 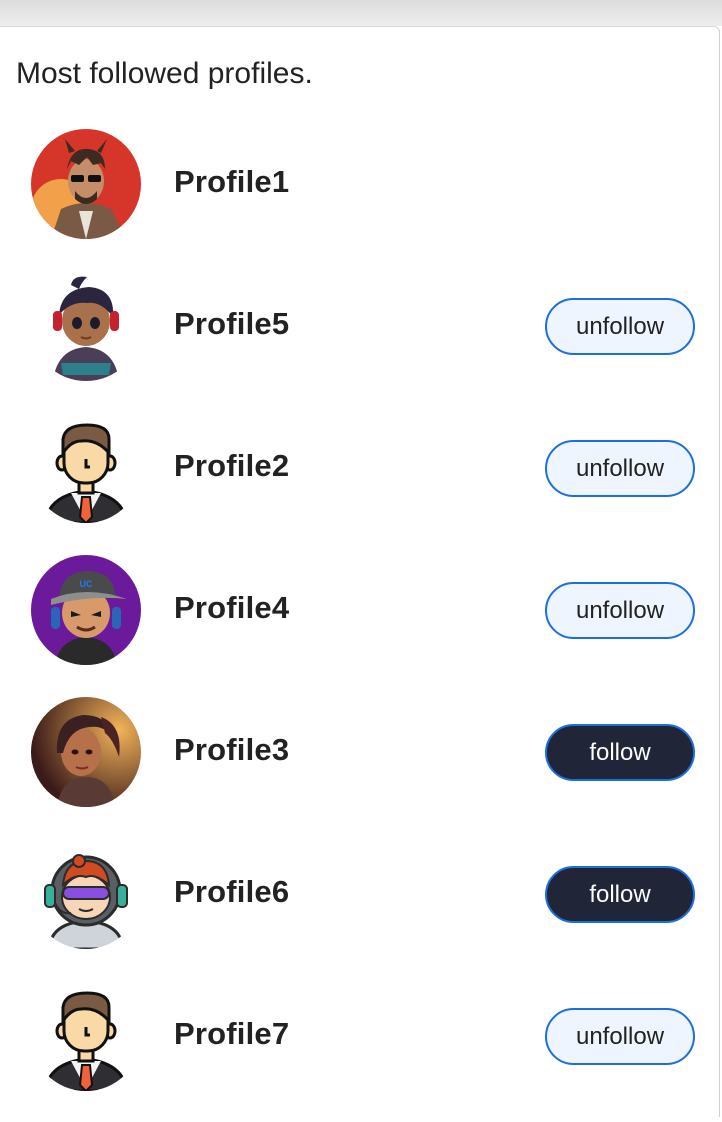 What do you see at coordinates (231, 466) in the screenshot?
I see `profile-name: Profile2` at bounding box center [231, 466].